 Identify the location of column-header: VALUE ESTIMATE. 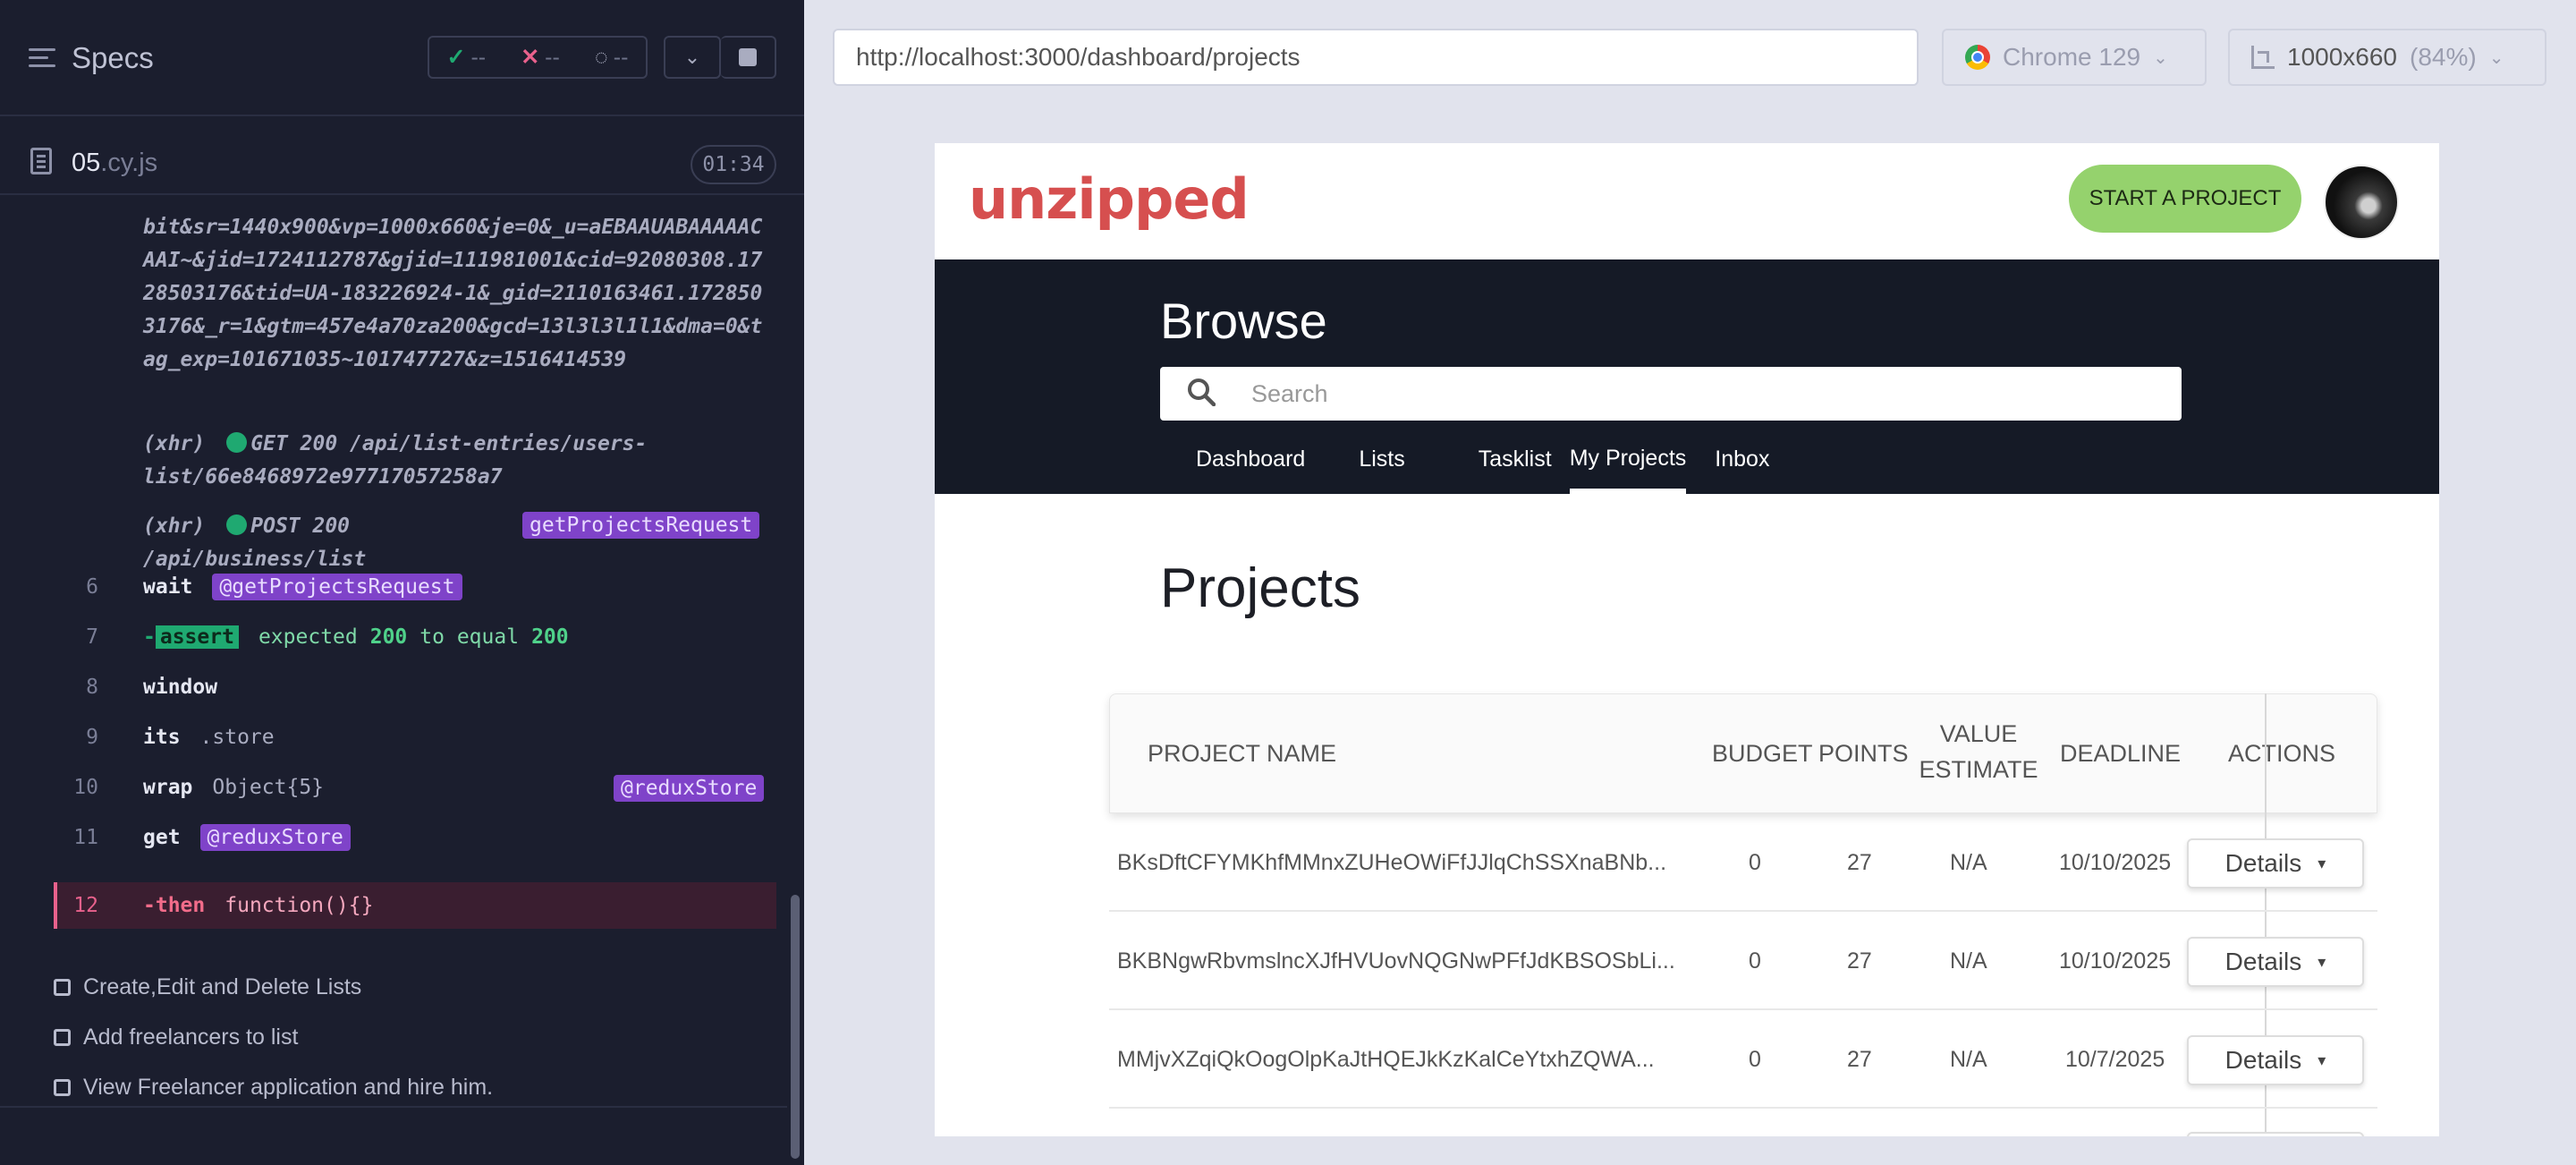
(1978, 752).